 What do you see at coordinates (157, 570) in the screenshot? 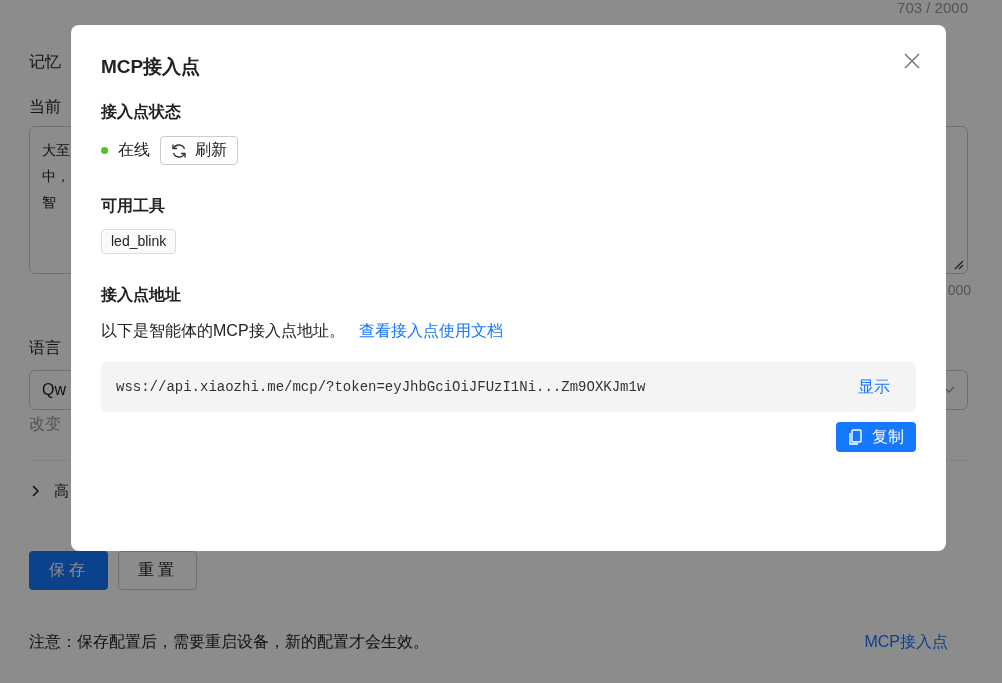
I see `form-button: 重置` at bounding box center [157, 570].